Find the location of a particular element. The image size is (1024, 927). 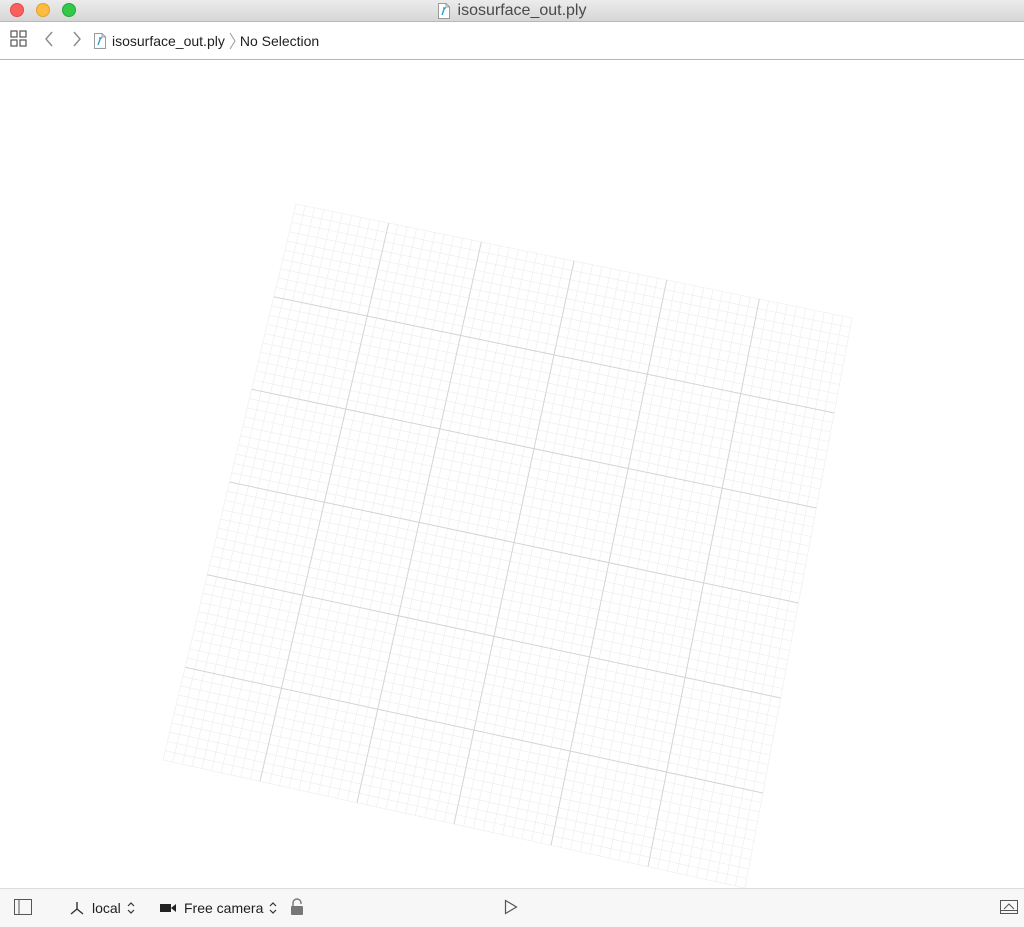

breadcrumb-file: isosurface_out.ply is located at coordinates (159, 40).